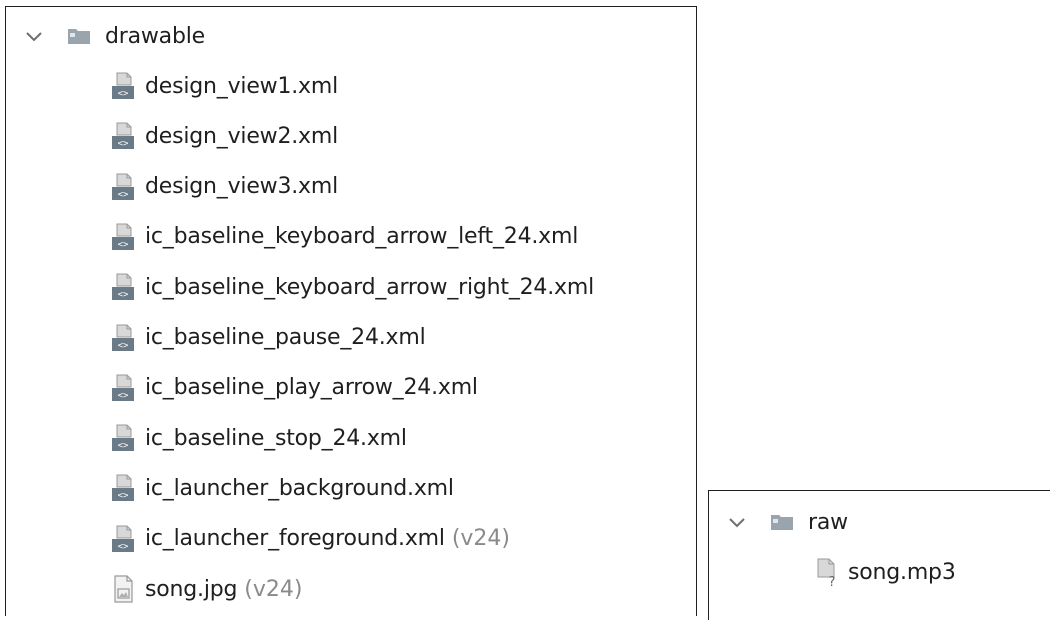 This screenshot has height=620, width=1050. I want to click on project-tree-panel-raw: raw ? song.mp3, so click(879, 555).